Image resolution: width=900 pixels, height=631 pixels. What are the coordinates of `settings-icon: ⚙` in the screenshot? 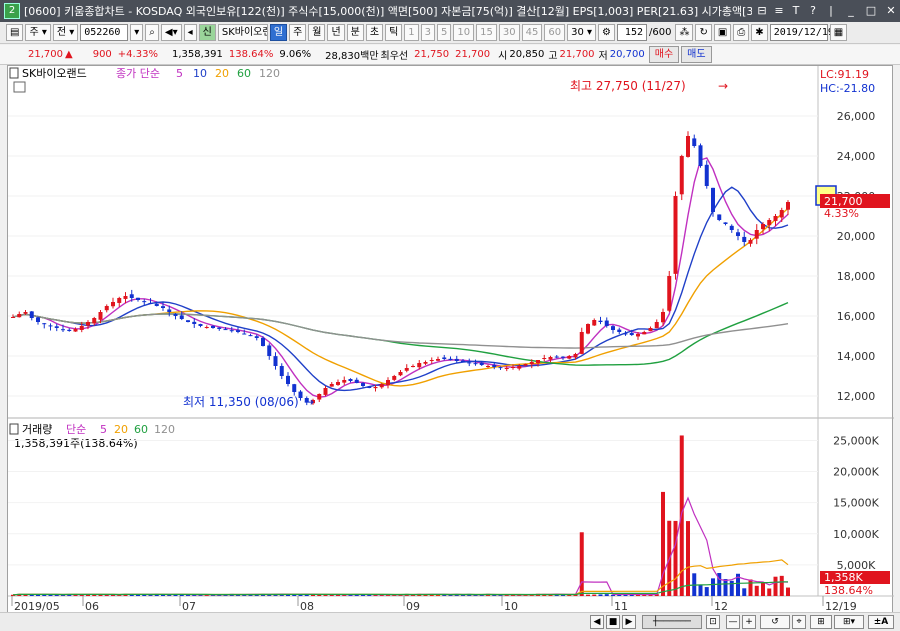 It's located at (606, 32).